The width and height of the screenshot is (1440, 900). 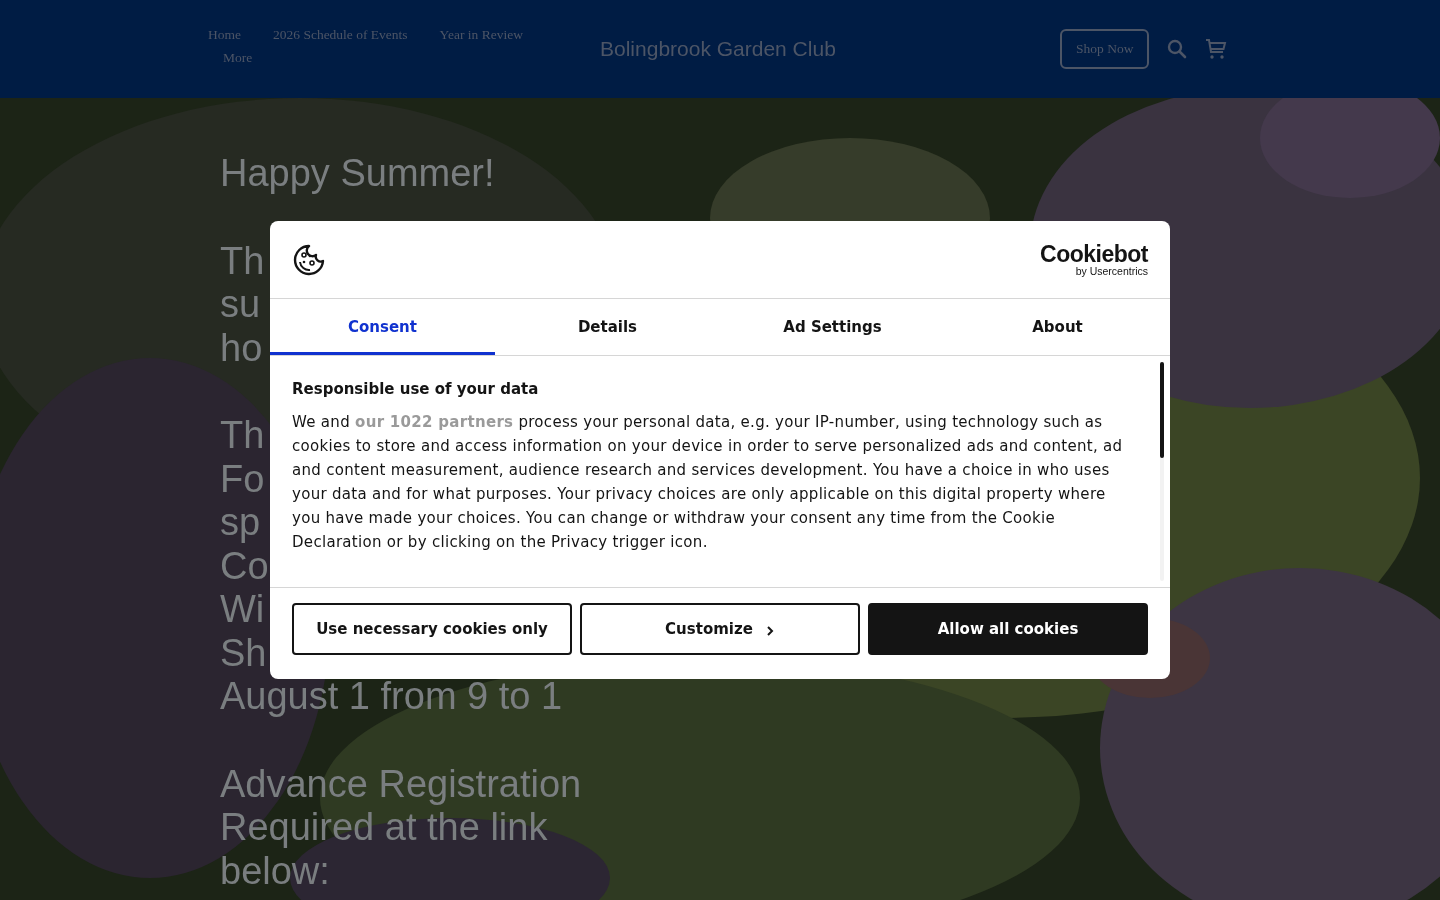 What do you see at coordinates (718, 49) in the screenshot?
I see `site-title: Bolingbrook Garden Club` at bounding box center [718, 49].